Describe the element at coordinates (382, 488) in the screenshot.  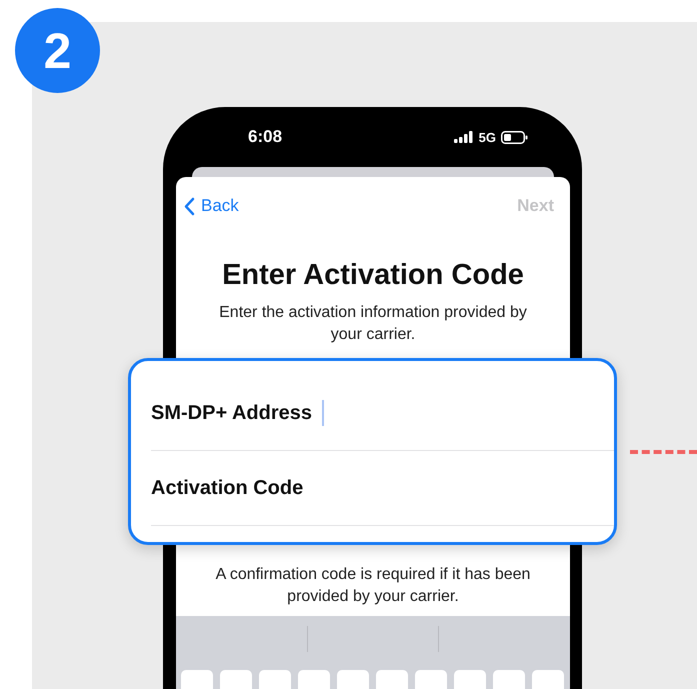
I see `input-field: Activation Code` at that location.